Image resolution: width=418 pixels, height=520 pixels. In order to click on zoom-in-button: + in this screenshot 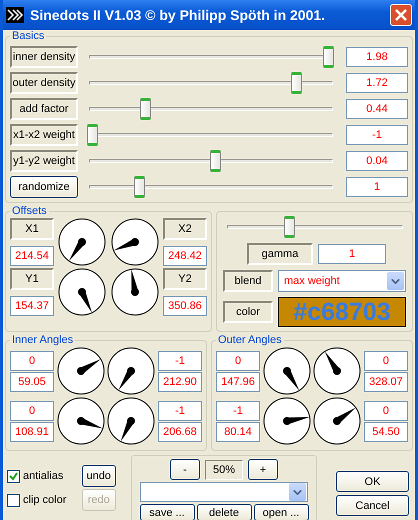, I will do `click(263, 469)`.